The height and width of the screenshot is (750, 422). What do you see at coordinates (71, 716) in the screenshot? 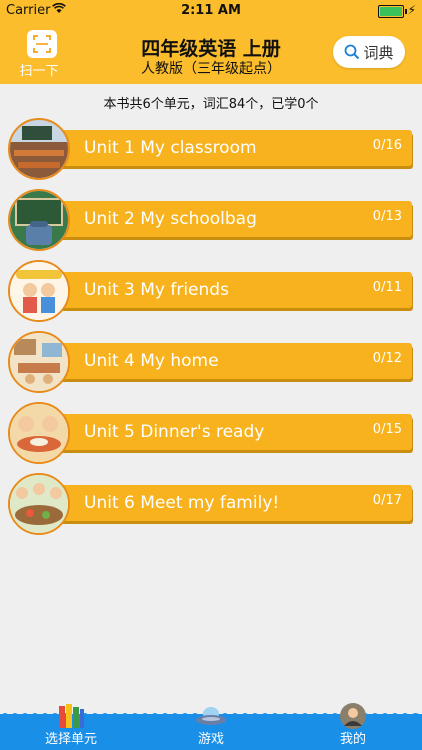
I see `books-icon` at bounding box center [71, 716].